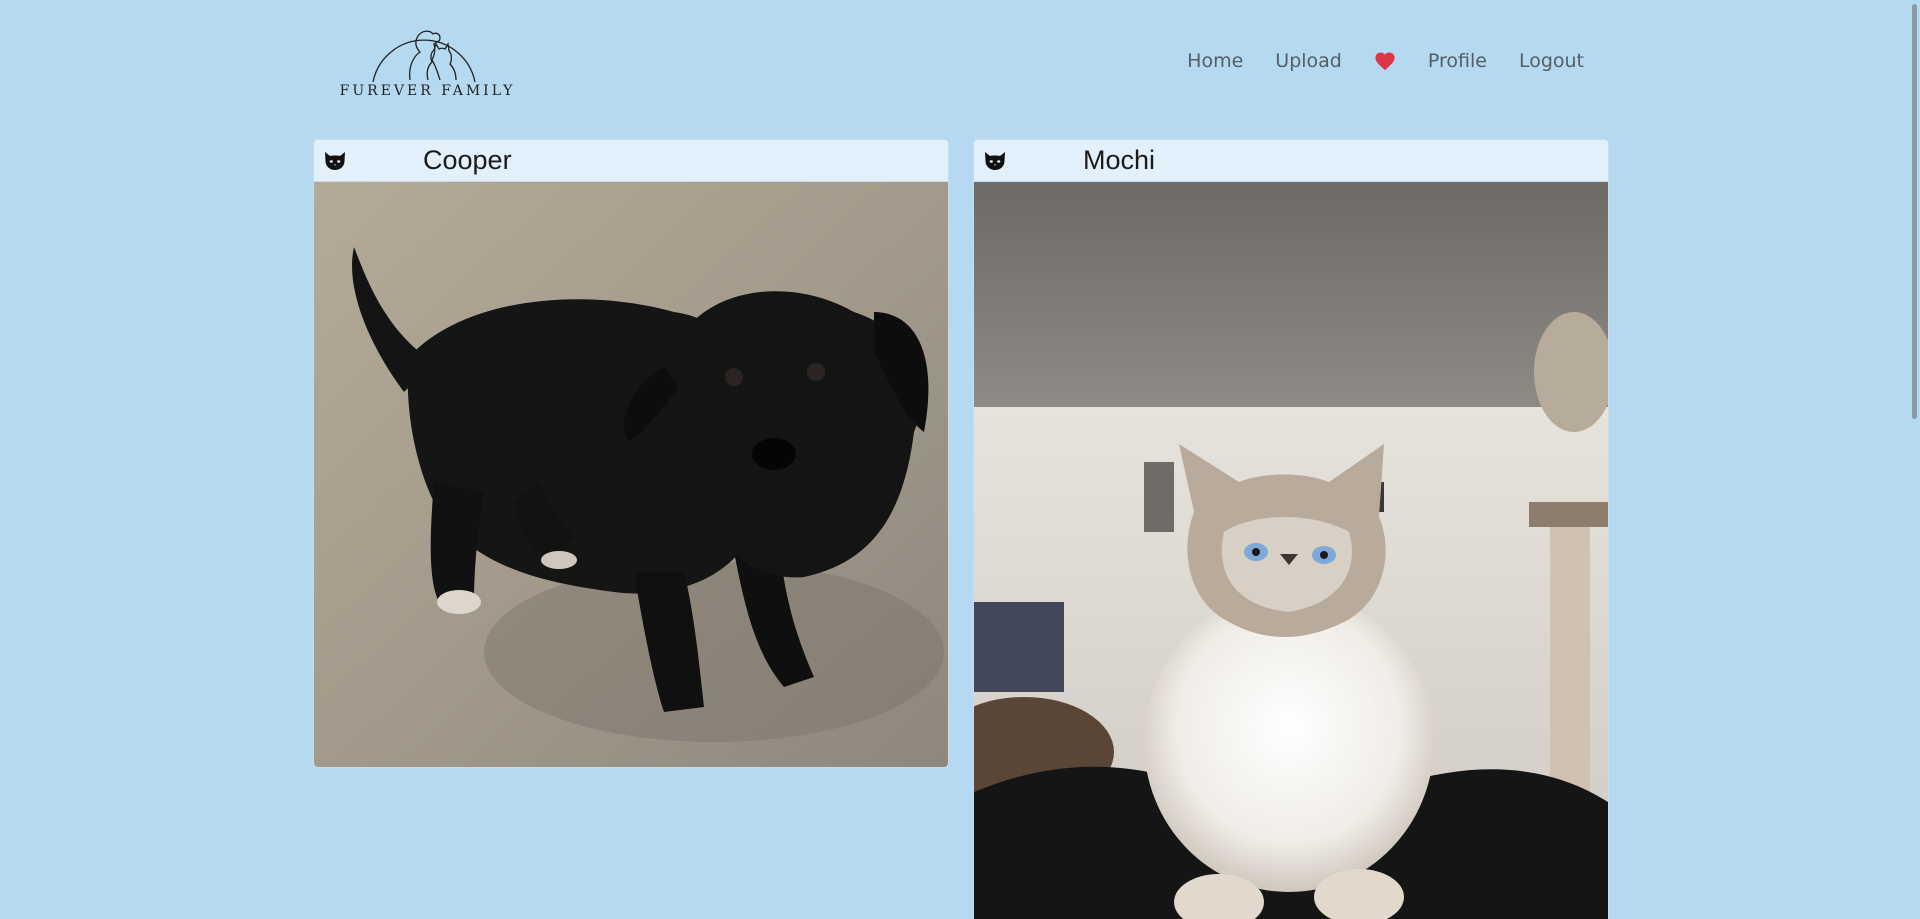 The width and height of the screenshot is (1920, 919). Describe the element at coordinates (1119, 160) in the screenshot. I see `pet-name: Mochi` at that location.